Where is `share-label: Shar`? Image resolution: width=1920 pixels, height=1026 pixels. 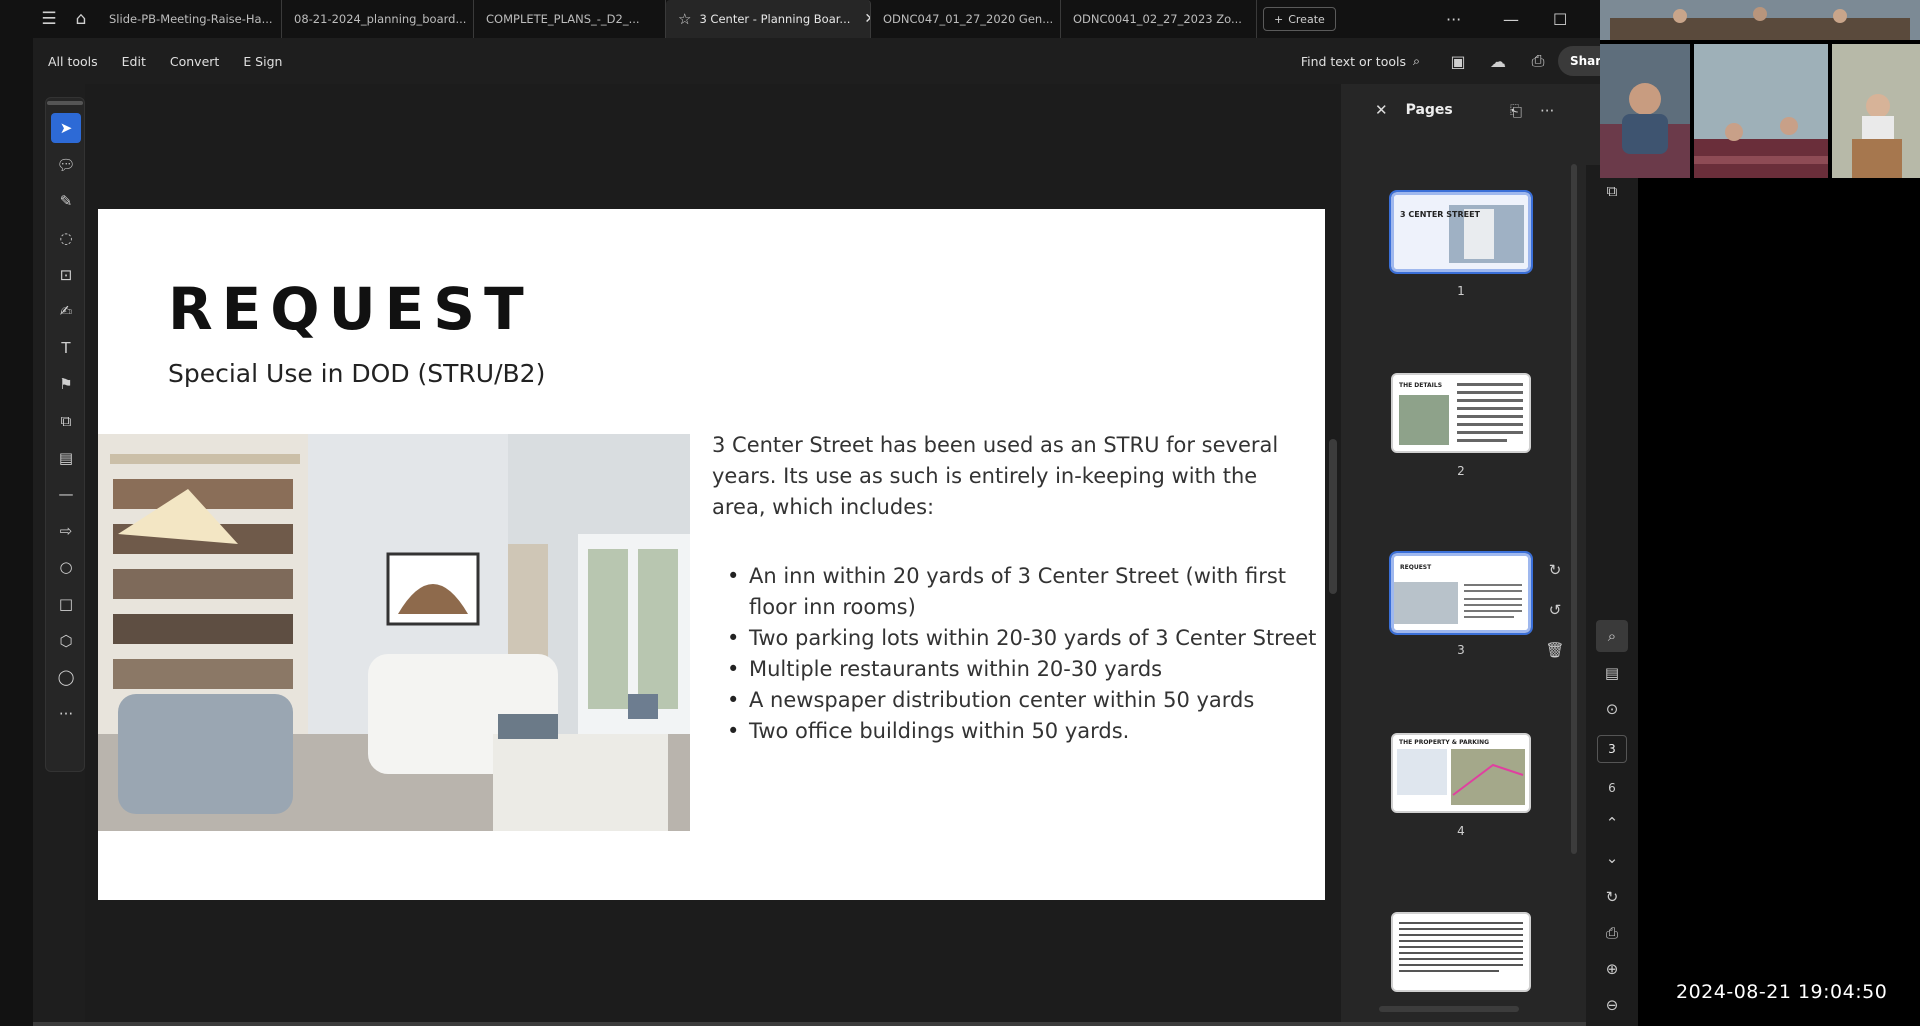 share-label: Shar is located at coordinates (1585, 61).